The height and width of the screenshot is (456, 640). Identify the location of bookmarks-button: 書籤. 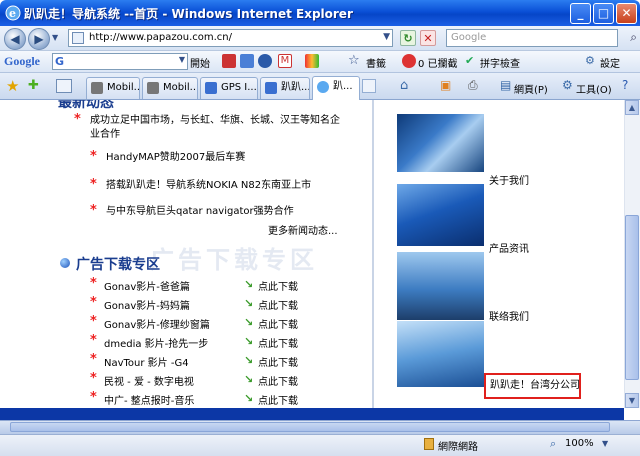
(376, 62).